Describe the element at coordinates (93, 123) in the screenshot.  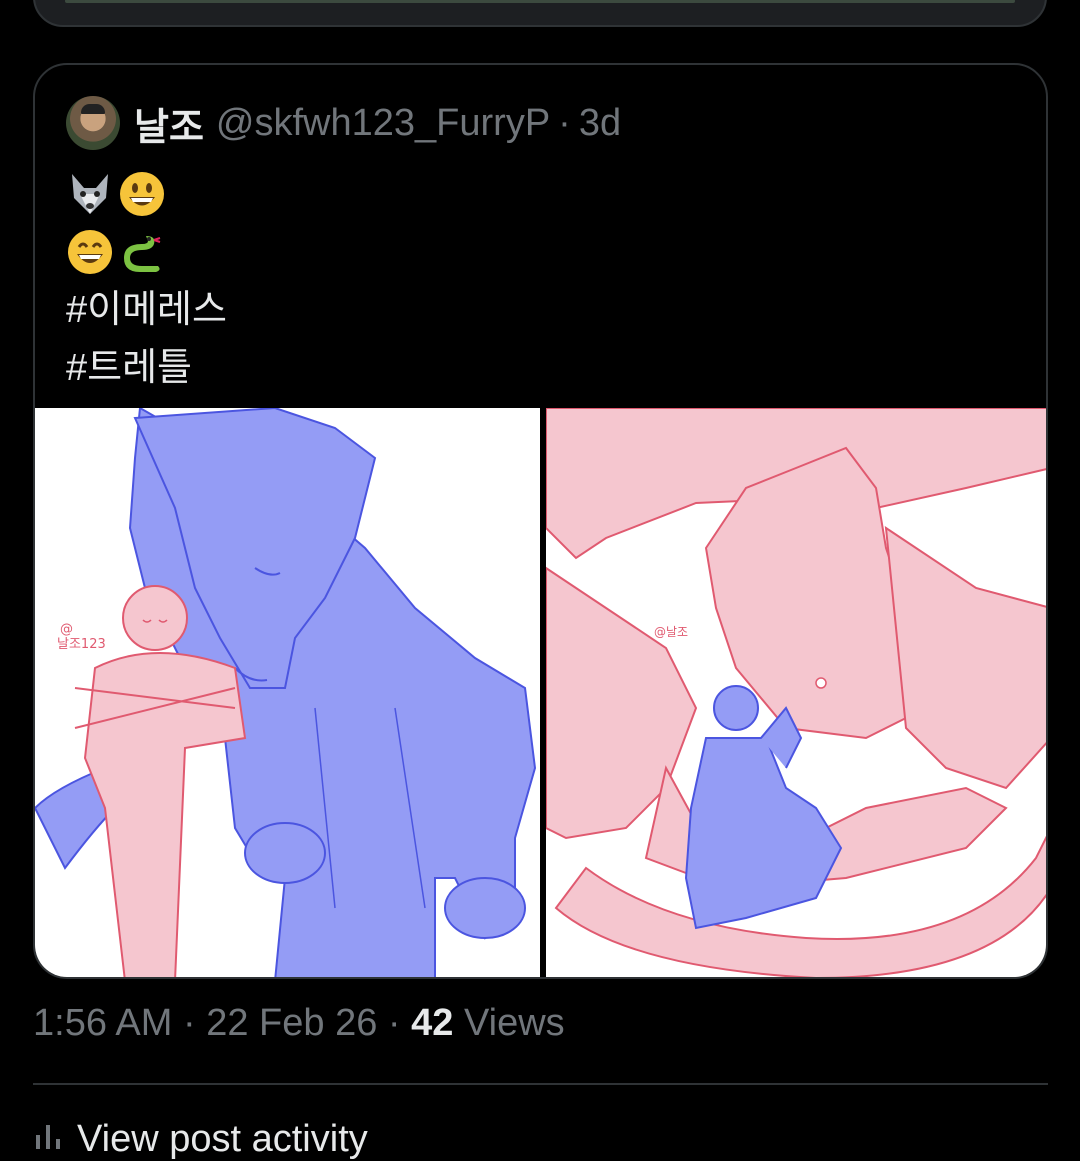
I see `avatar` at that location.